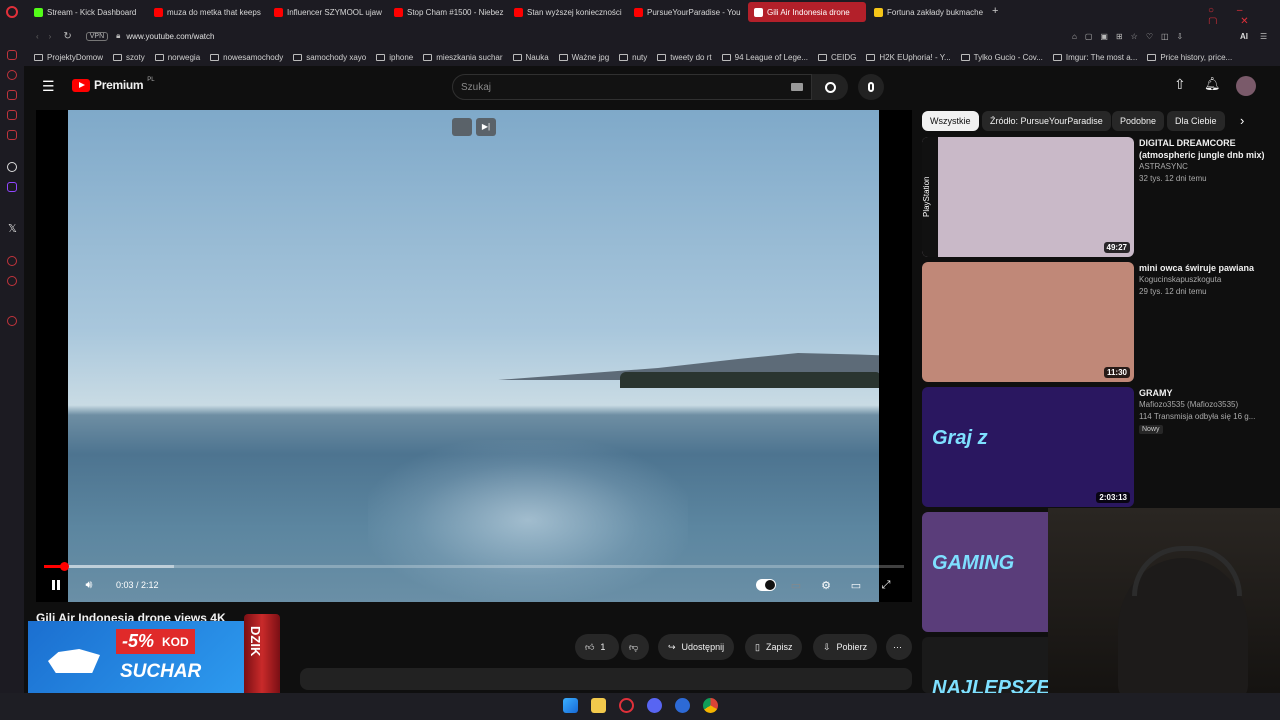  Describe the element at coordinates (1212, 84) in the screenshot. I see `notifications-bell-icon: 🔔︎` at that location.